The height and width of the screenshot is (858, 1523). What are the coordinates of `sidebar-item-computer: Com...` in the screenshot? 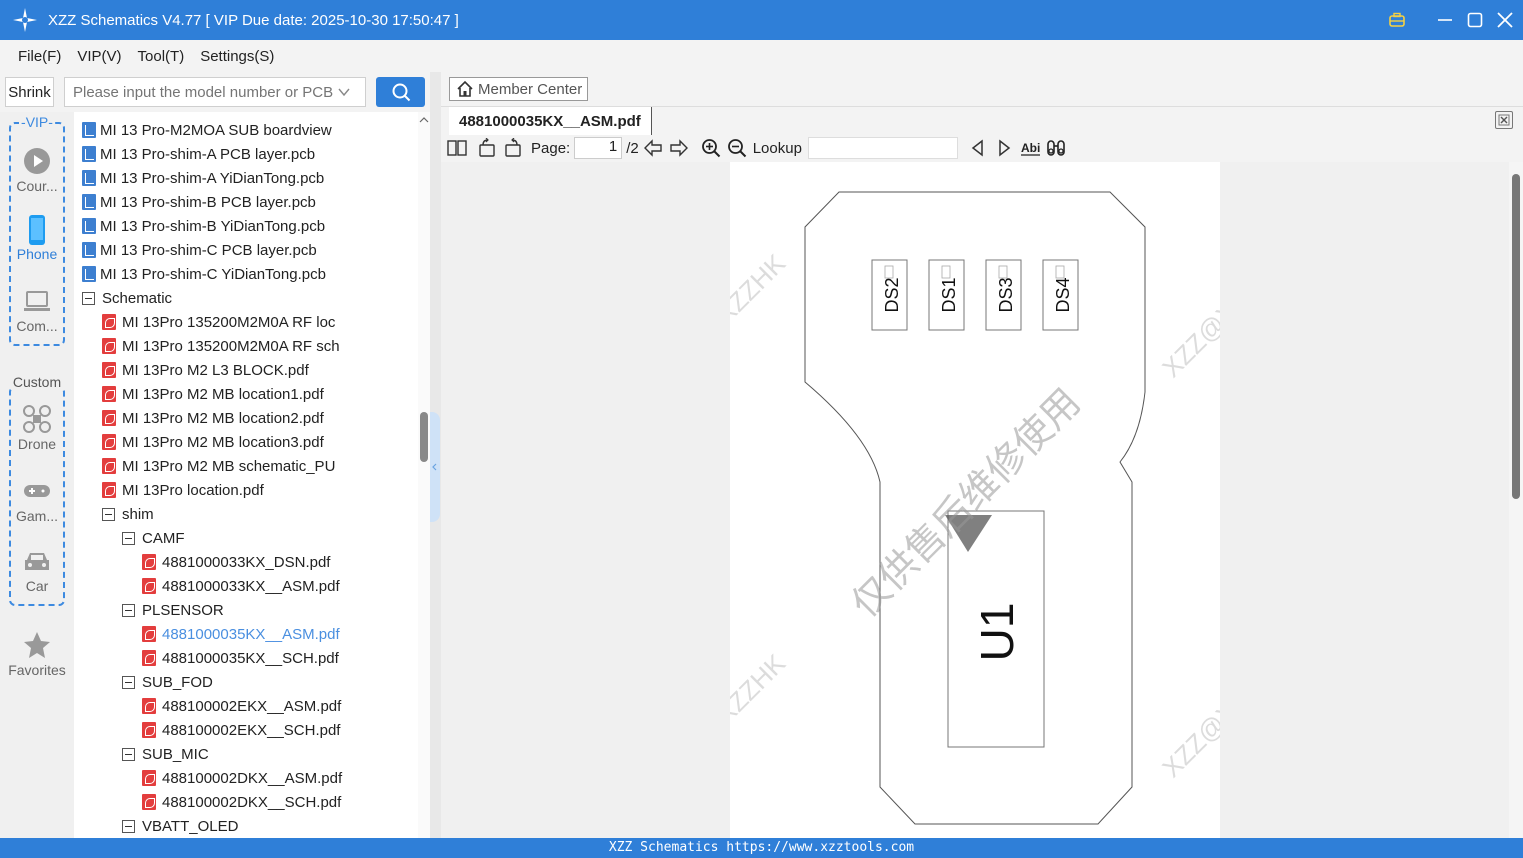 It's located at (37, 310).